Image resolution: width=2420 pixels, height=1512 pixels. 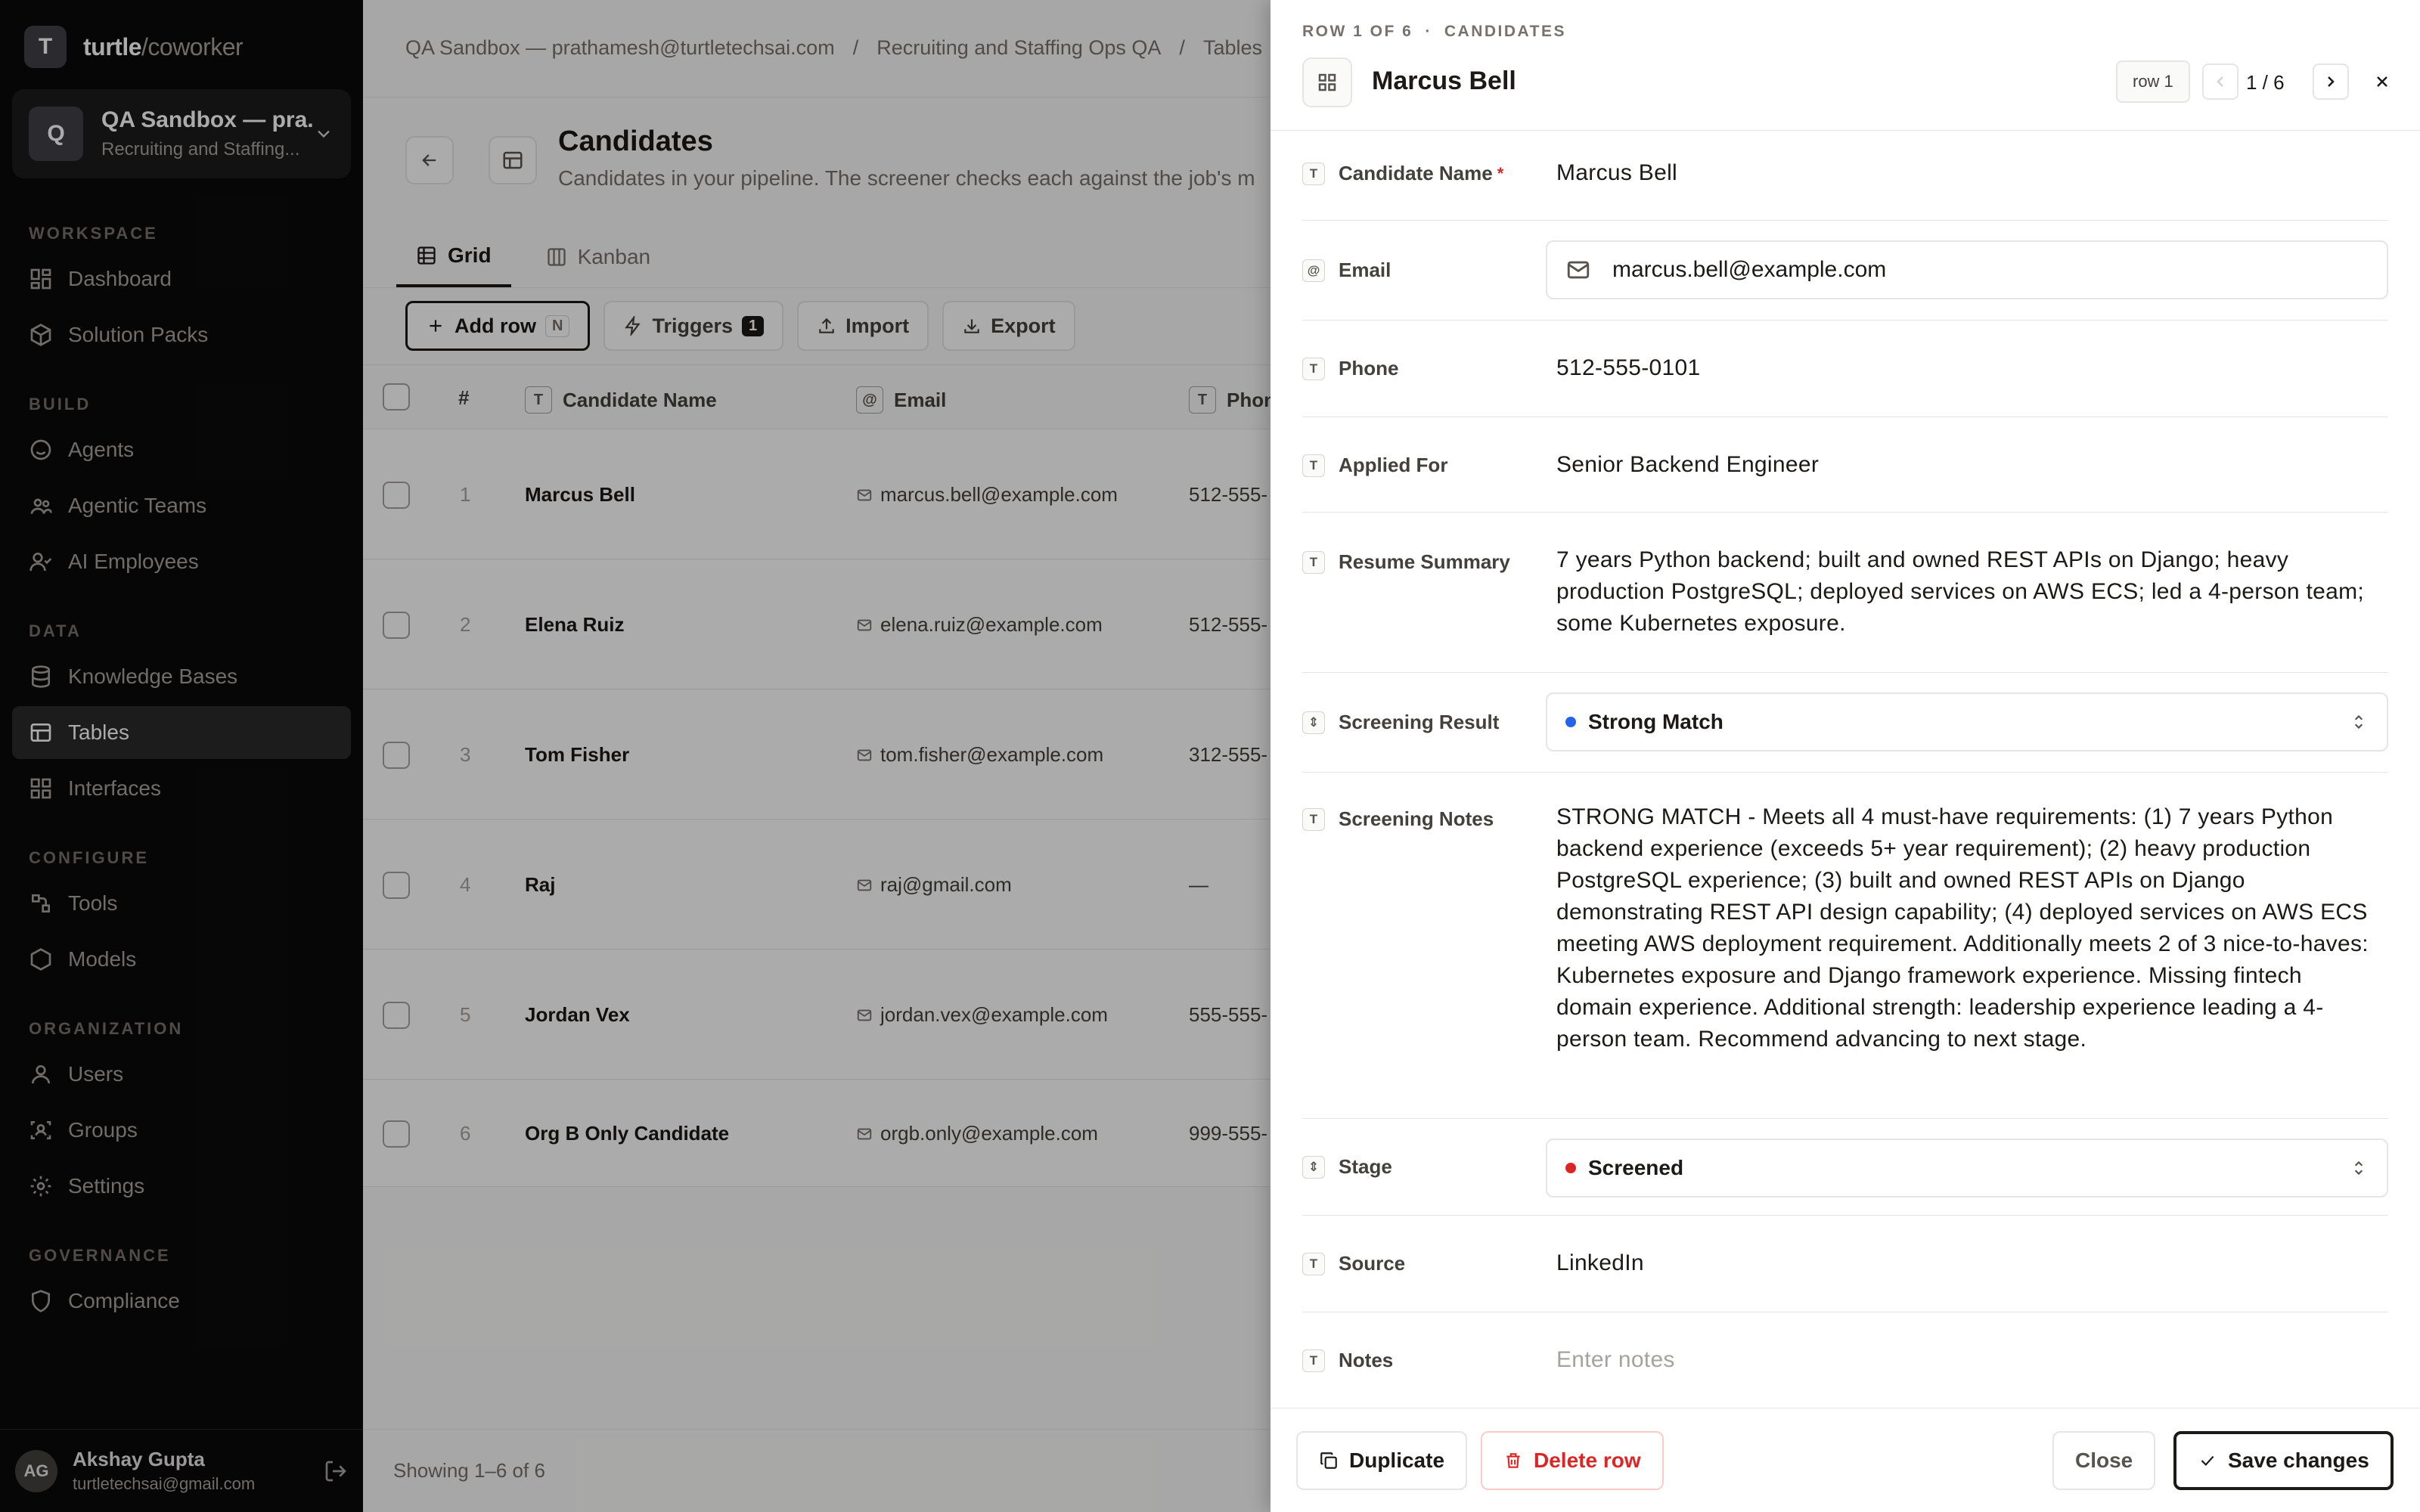 I want to click on field-phone: T Phone 512-555-0101, so click(x=1845, y=369).